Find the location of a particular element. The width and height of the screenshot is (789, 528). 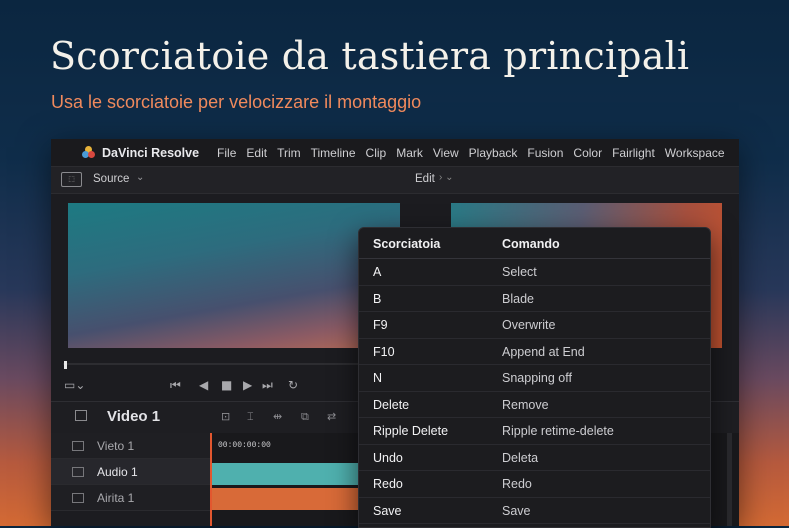

shortcut-command: Ripple retime-delete is located at coordinates (558, 431).